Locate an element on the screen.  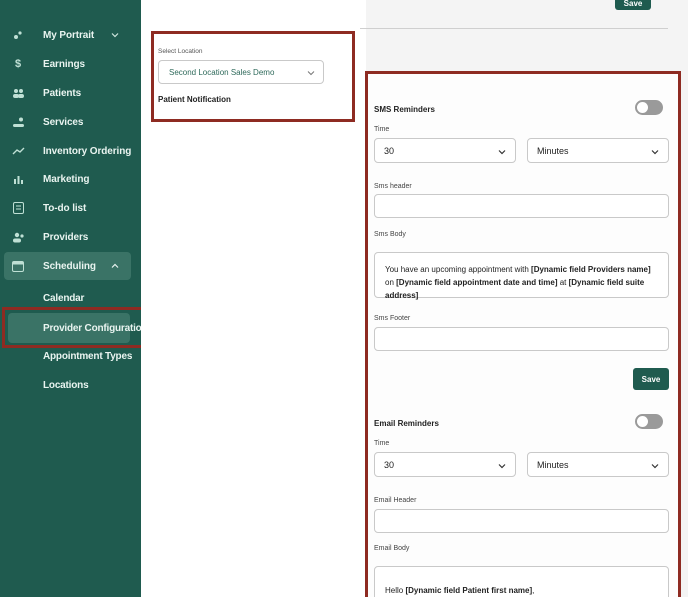
sidebar-item-scheduling: Scheduling is located at coordinates (70, 266).